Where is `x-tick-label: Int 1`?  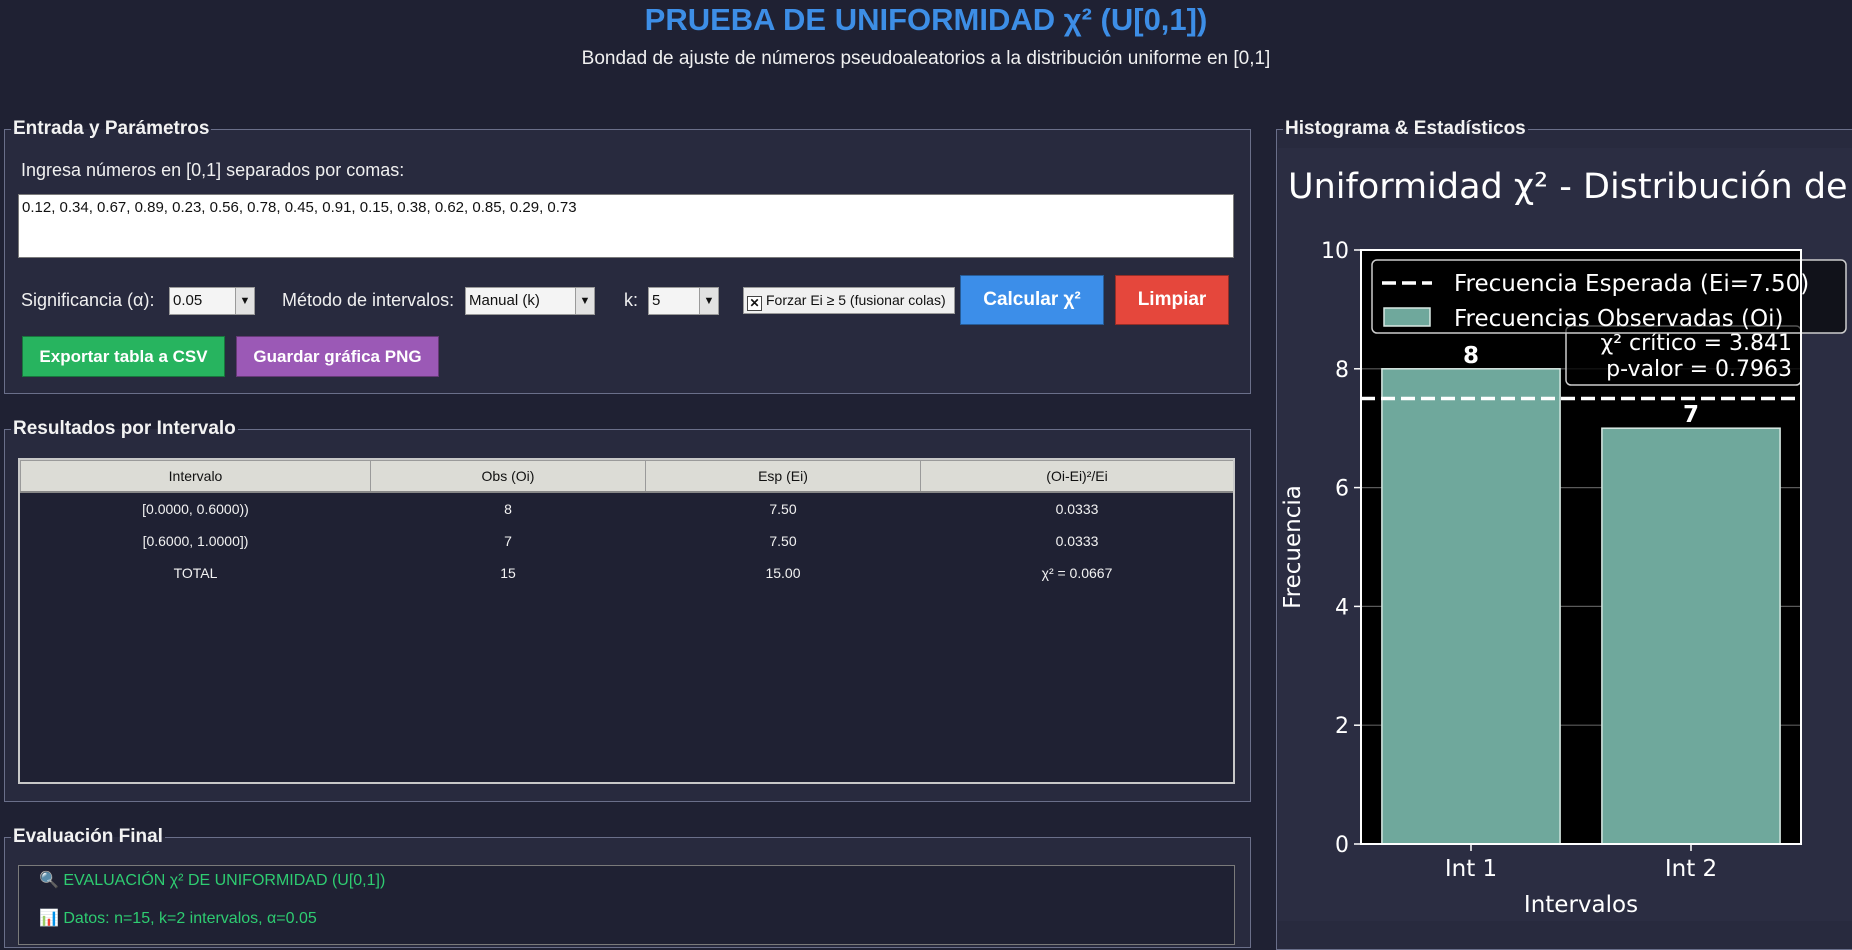
x-tick-label: Int 1 is located at coordinates (1471, 869).